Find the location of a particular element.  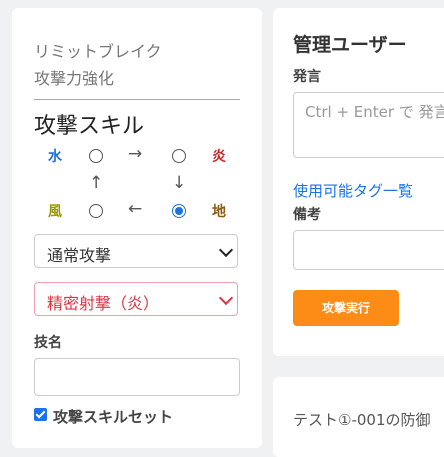

element-wind-label: 風 is located at coordinates (55, 212).